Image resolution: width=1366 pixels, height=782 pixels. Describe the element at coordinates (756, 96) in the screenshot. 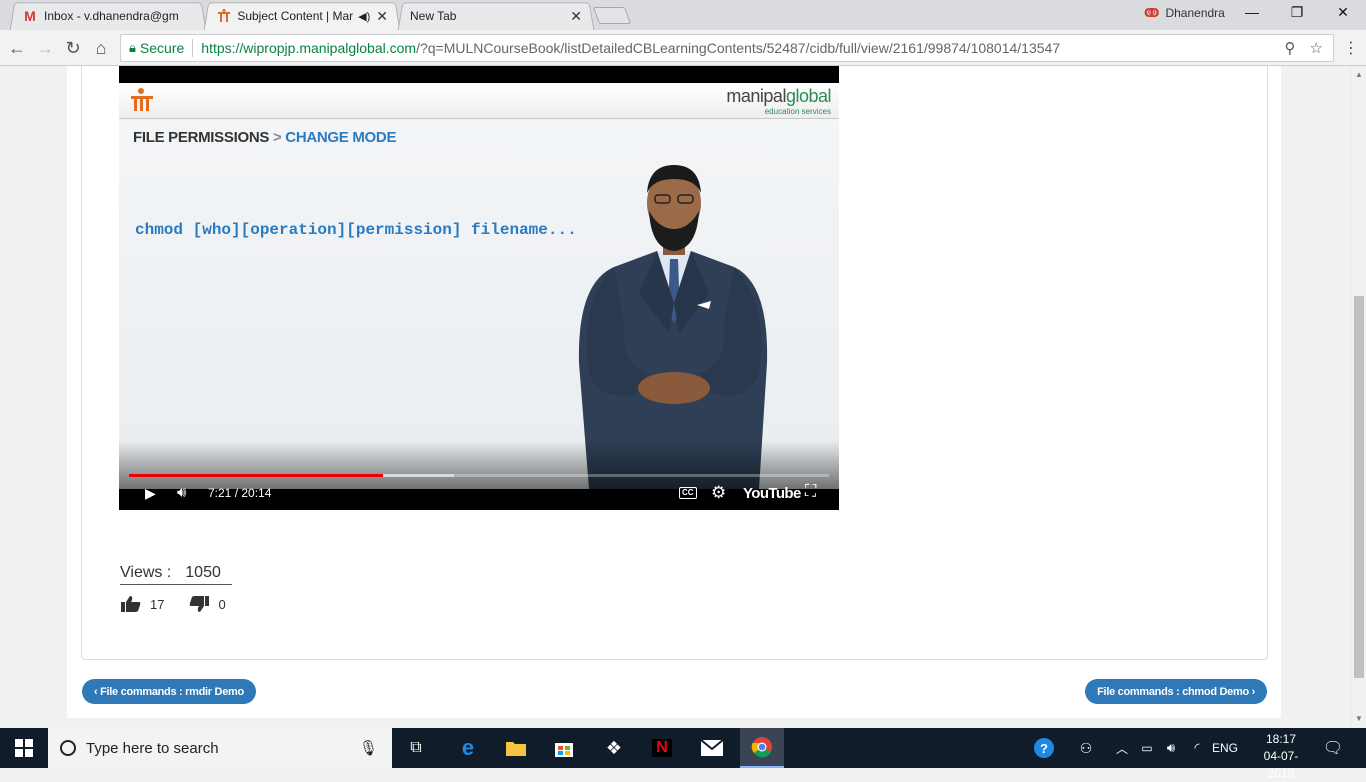

I see `brand-main: manipal` at that location.